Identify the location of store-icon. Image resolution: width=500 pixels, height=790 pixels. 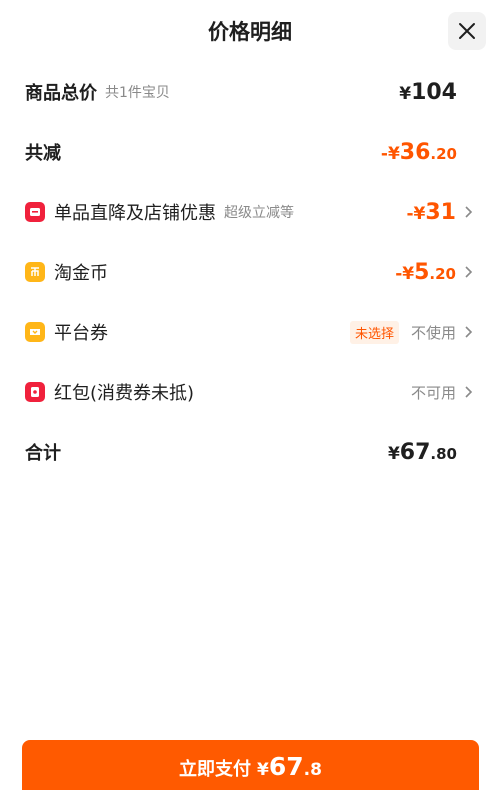
(35, 212).